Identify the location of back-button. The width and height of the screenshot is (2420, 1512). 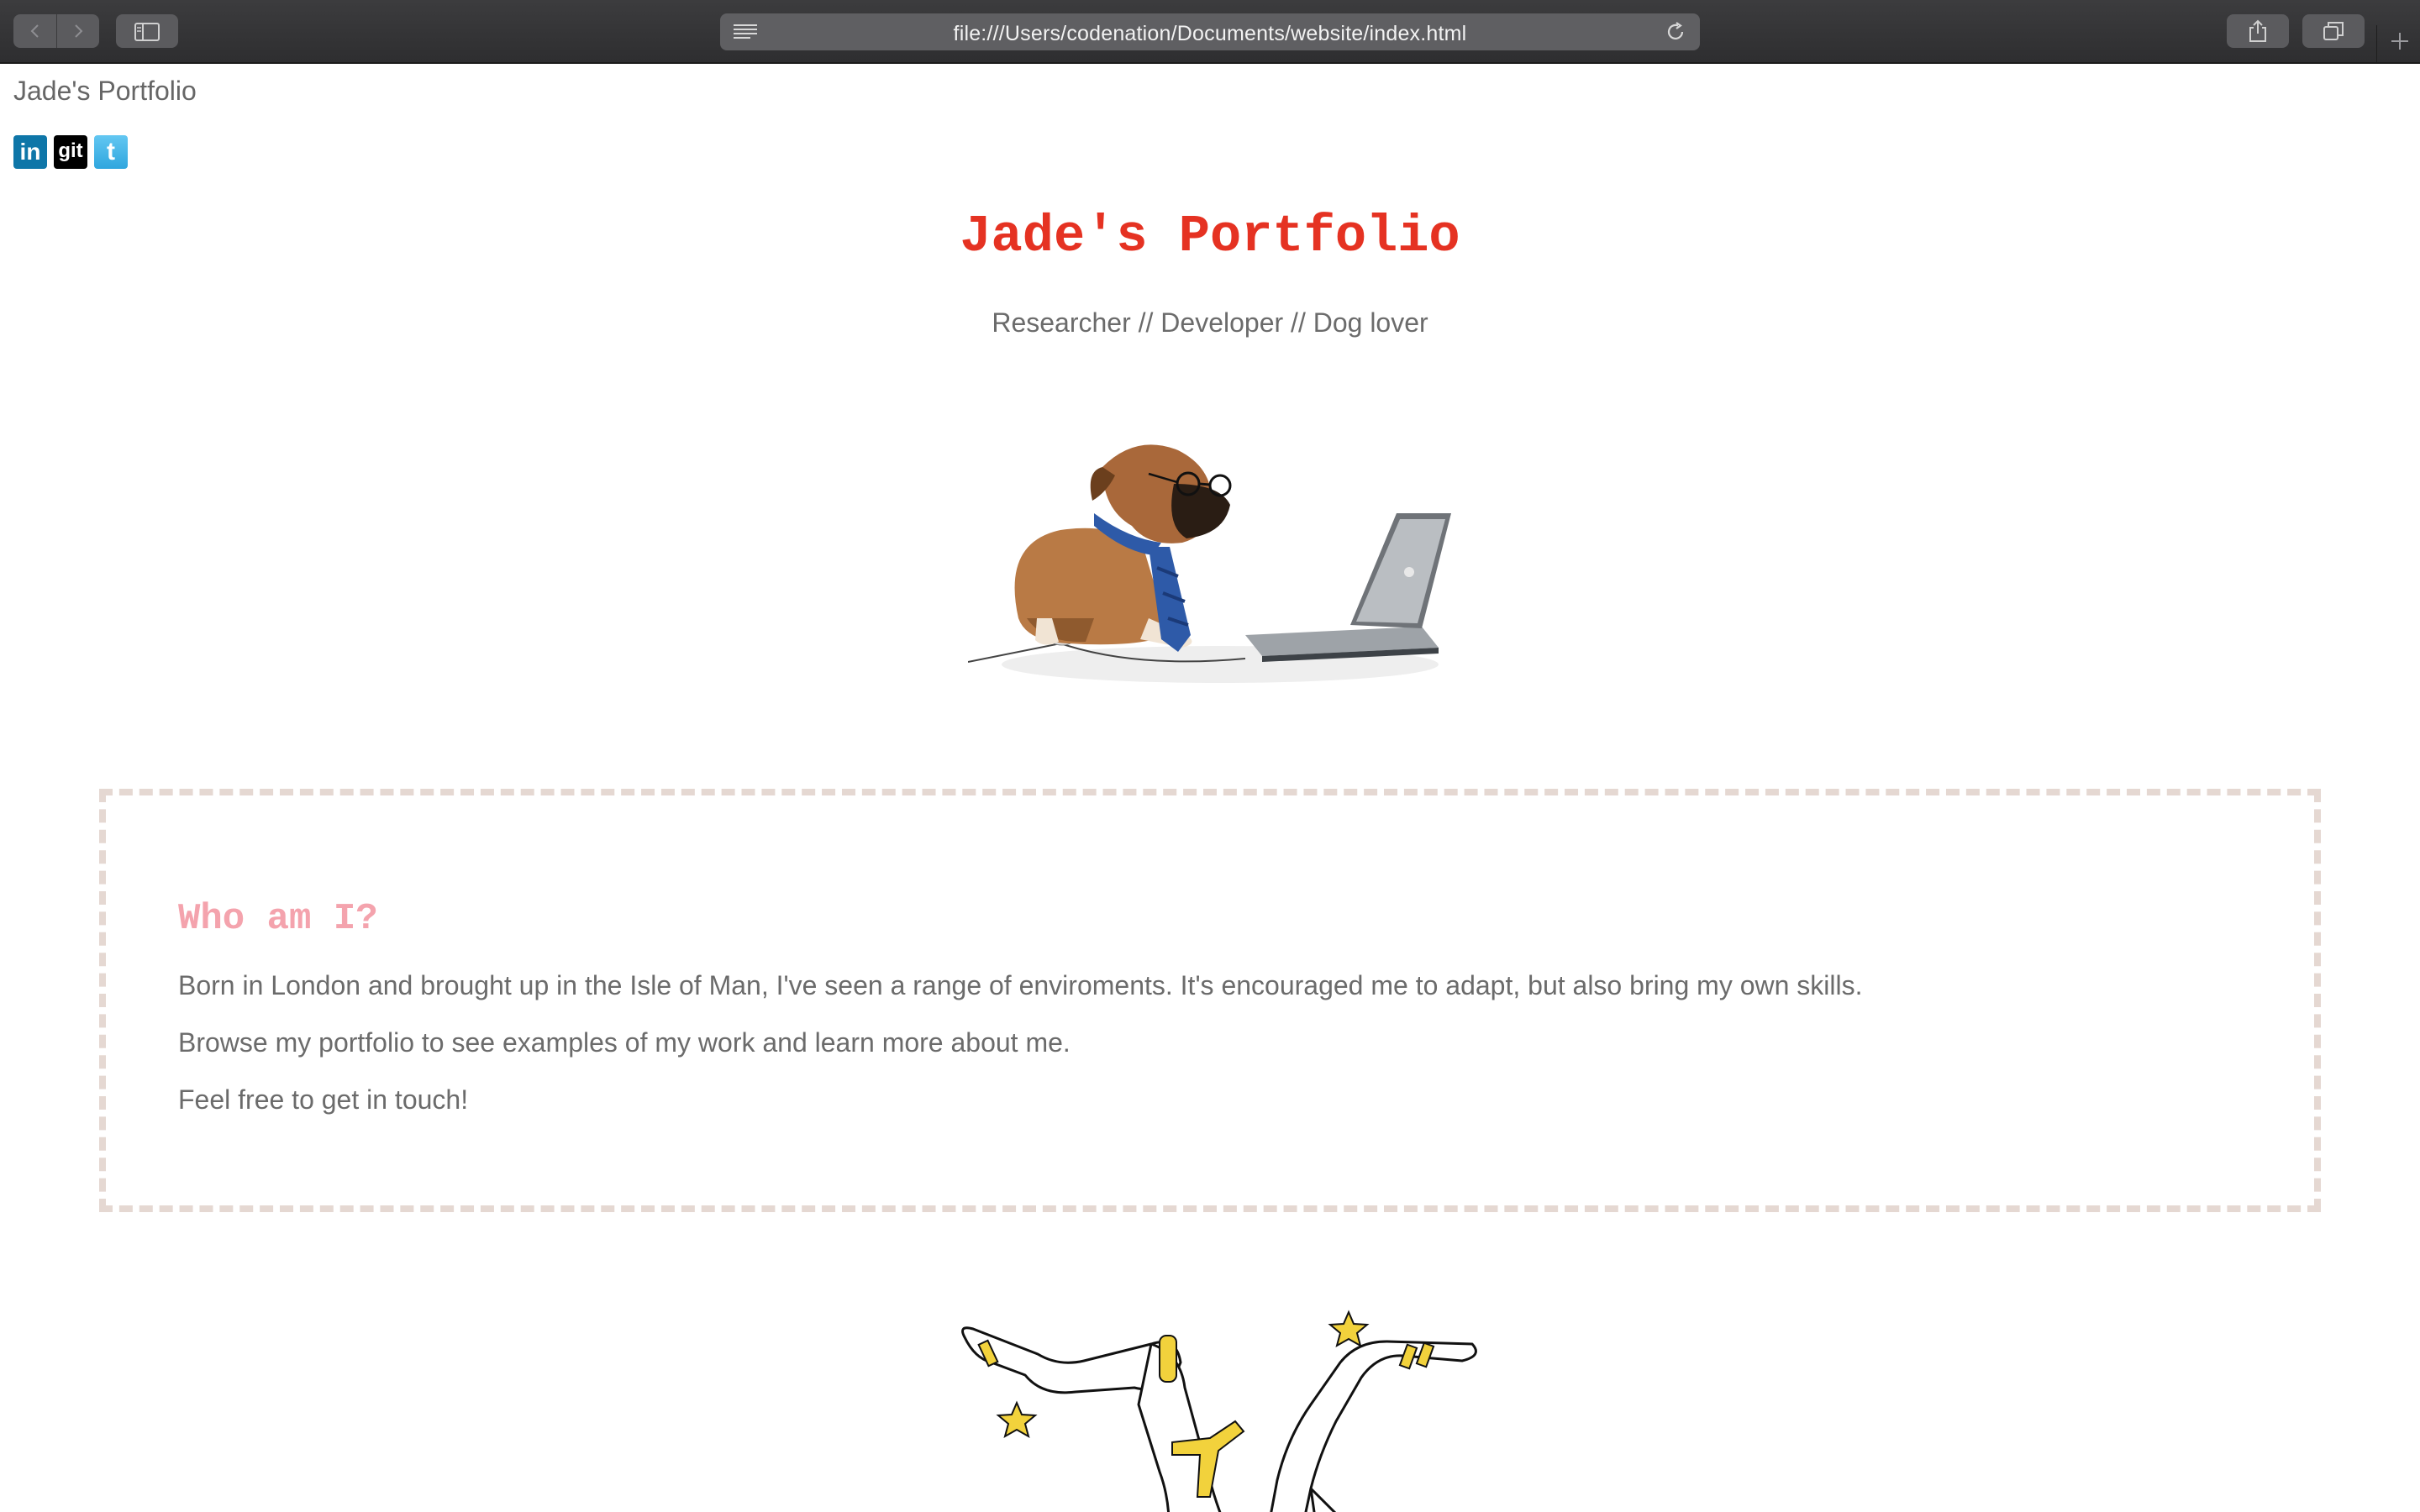
(35, 31).